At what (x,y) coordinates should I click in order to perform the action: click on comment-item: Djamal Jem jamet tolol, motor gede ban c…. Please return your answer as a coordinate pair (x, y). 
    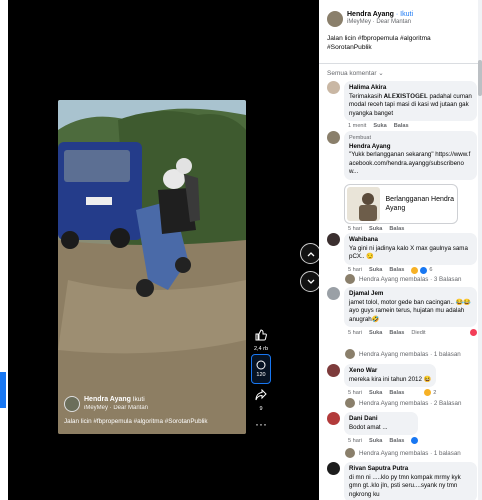
    Looking at the image, I should click on (402, 312).